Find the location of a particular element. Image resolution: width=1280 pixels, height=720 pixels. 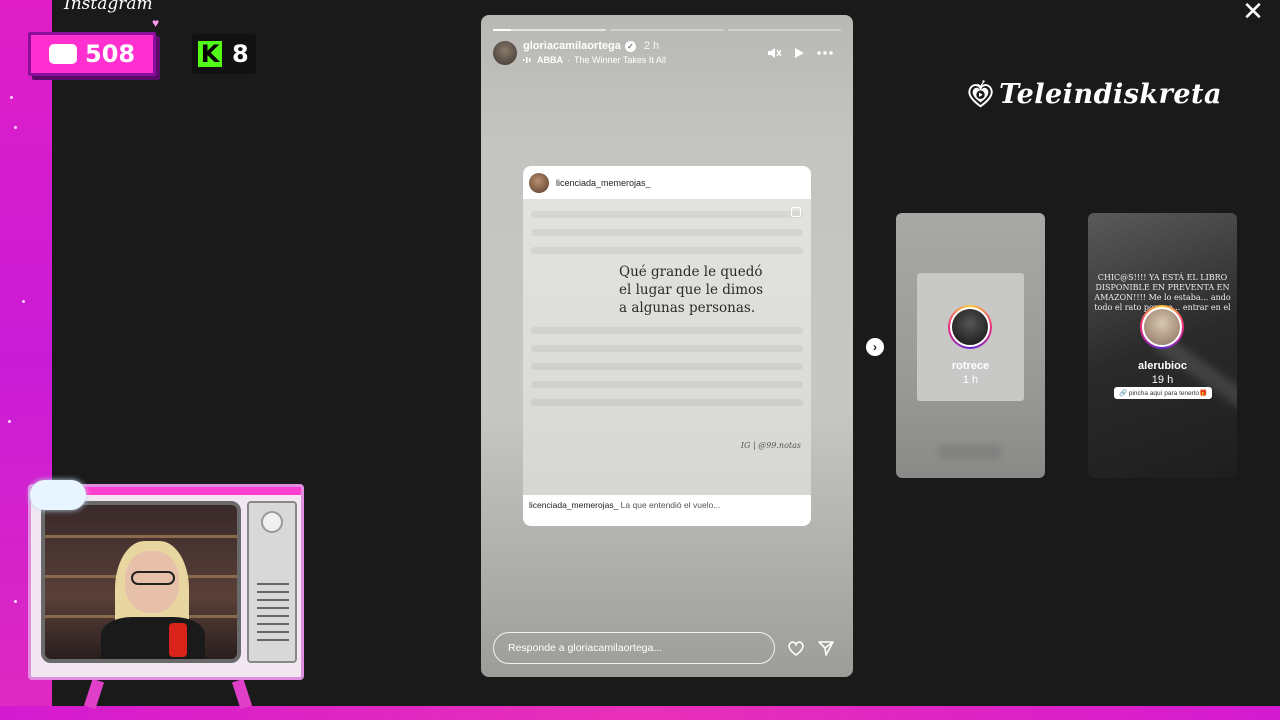

kick-counter: K 8 is located at coordinates (224, 54).